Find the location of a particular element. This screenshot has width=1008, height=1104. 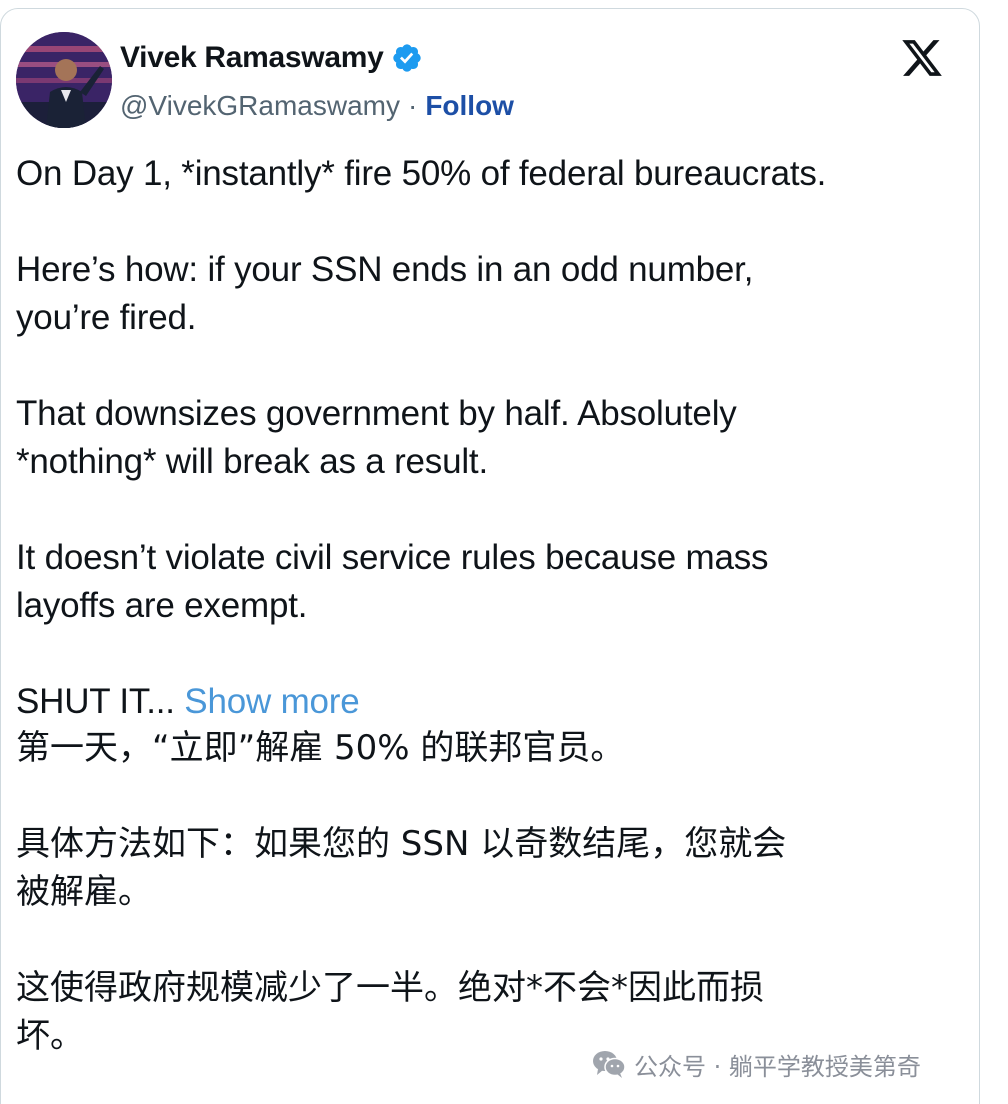

avatar is located at coordinates (64, 80).